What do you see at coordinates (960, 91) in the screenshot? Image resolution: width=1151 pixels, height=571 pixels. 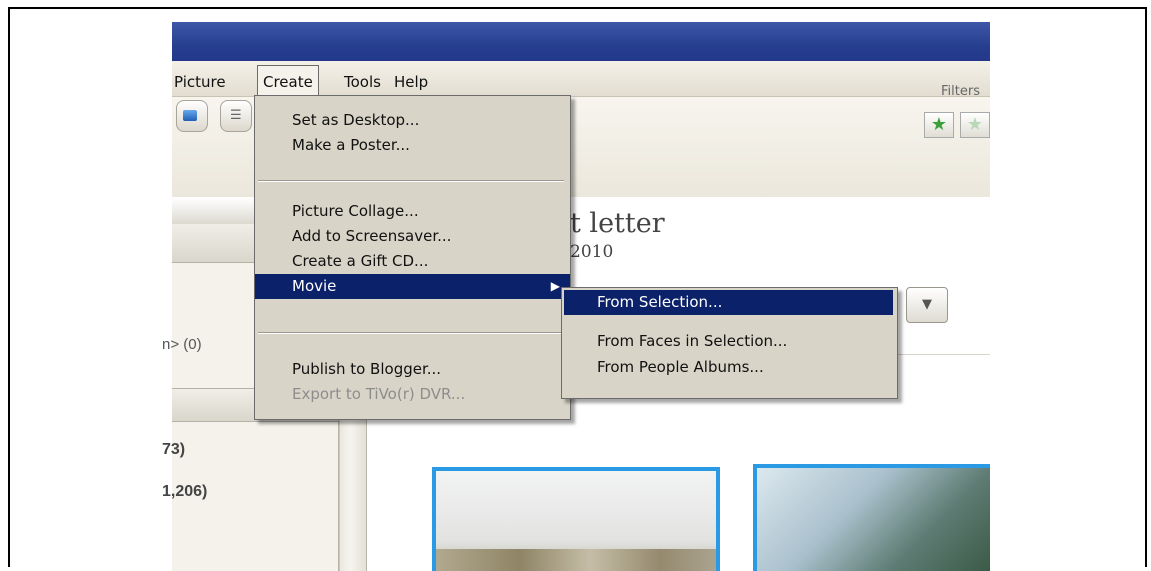 I see `filters-label: Filters` at bounding box center [960, 91].